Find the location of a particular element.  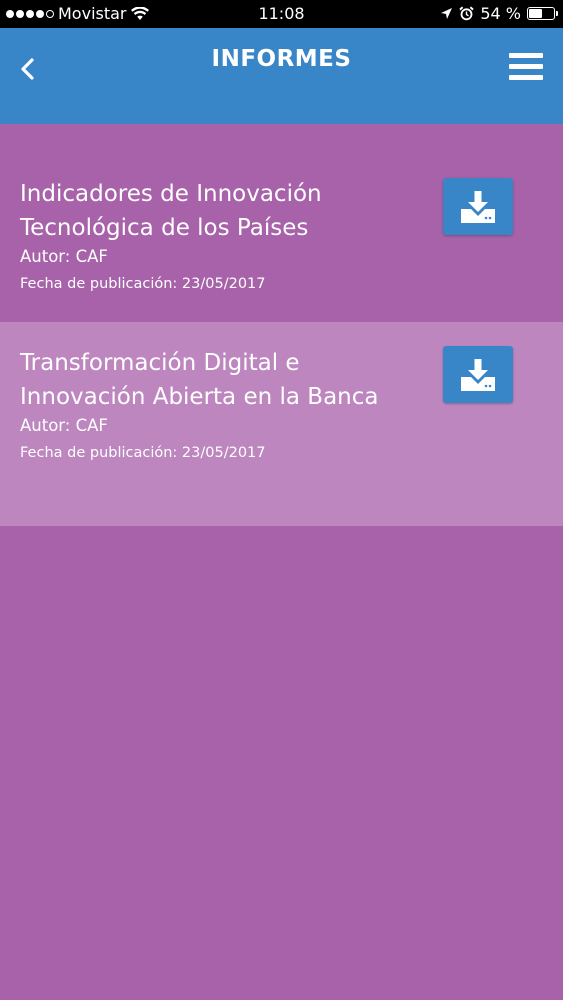

status-bar-right: 54 % is located at coordinates (499, 13).